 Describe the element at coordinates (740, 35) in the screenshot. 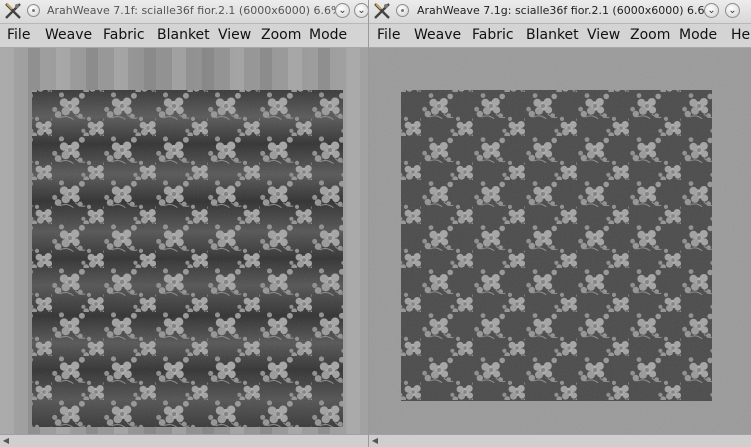

I see `menu-help: He` at that location.